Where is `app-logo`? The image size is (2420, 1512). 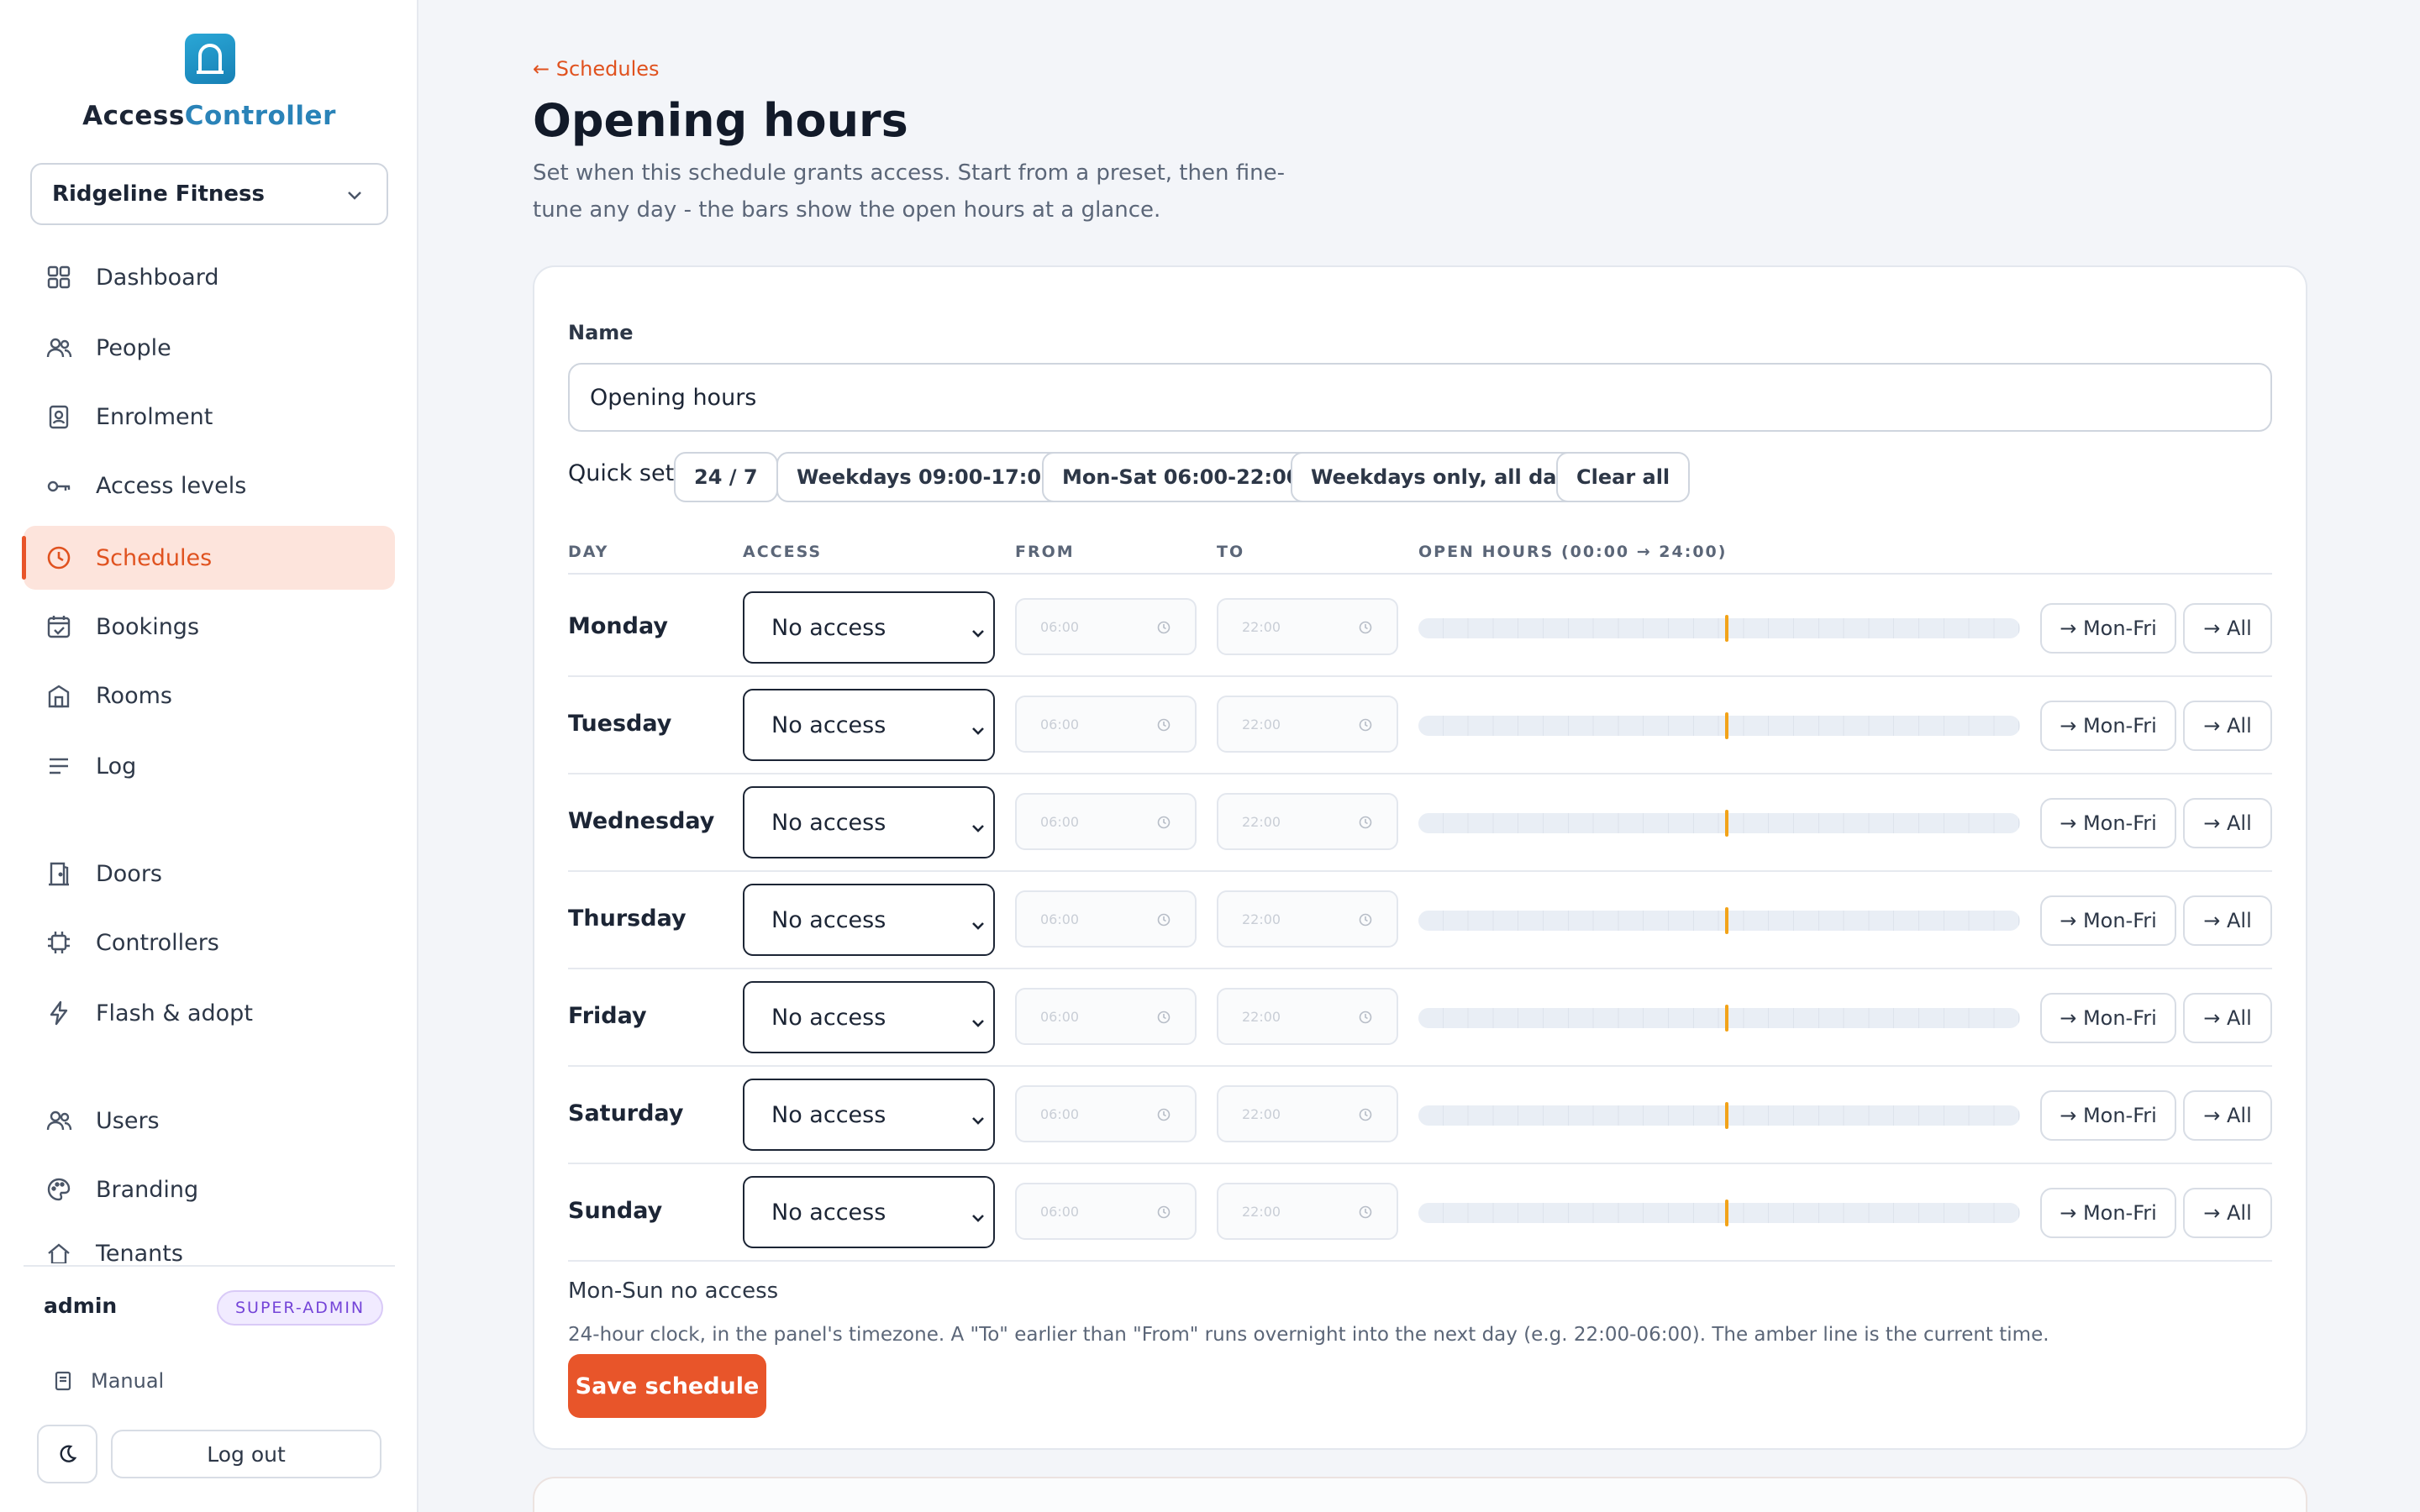 app-logo is located at coordinates (210, 59).